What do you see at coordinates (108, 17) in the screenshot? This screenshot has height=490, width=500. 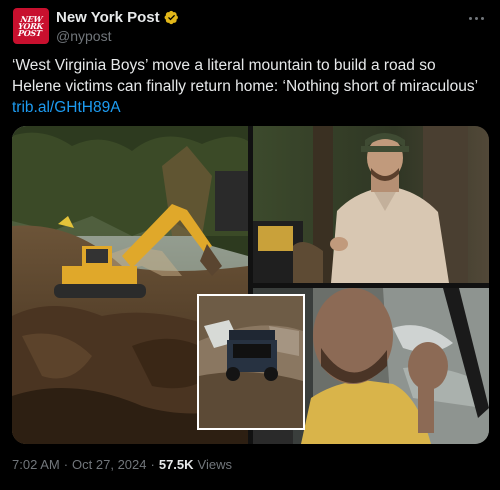 I see `author-name: New York Post` at bounding box center [108, 17].